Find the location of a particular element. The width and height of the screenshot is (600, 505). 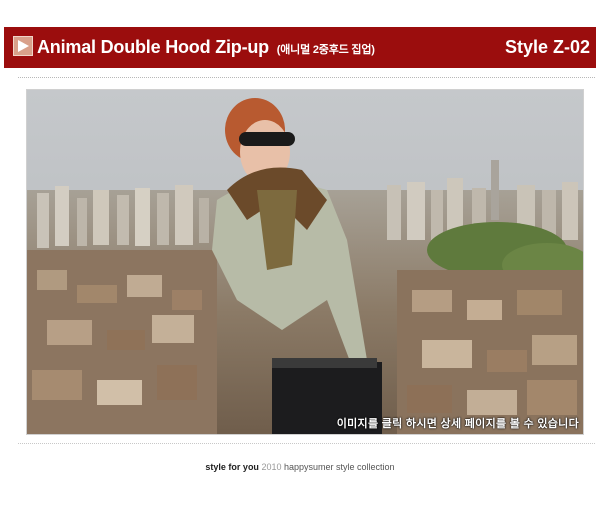

click-for-detail-caption: 이미지를 클릭 하시면 상세 페이지를 볼 수 있습니다 is located at coordinates (457, 424).